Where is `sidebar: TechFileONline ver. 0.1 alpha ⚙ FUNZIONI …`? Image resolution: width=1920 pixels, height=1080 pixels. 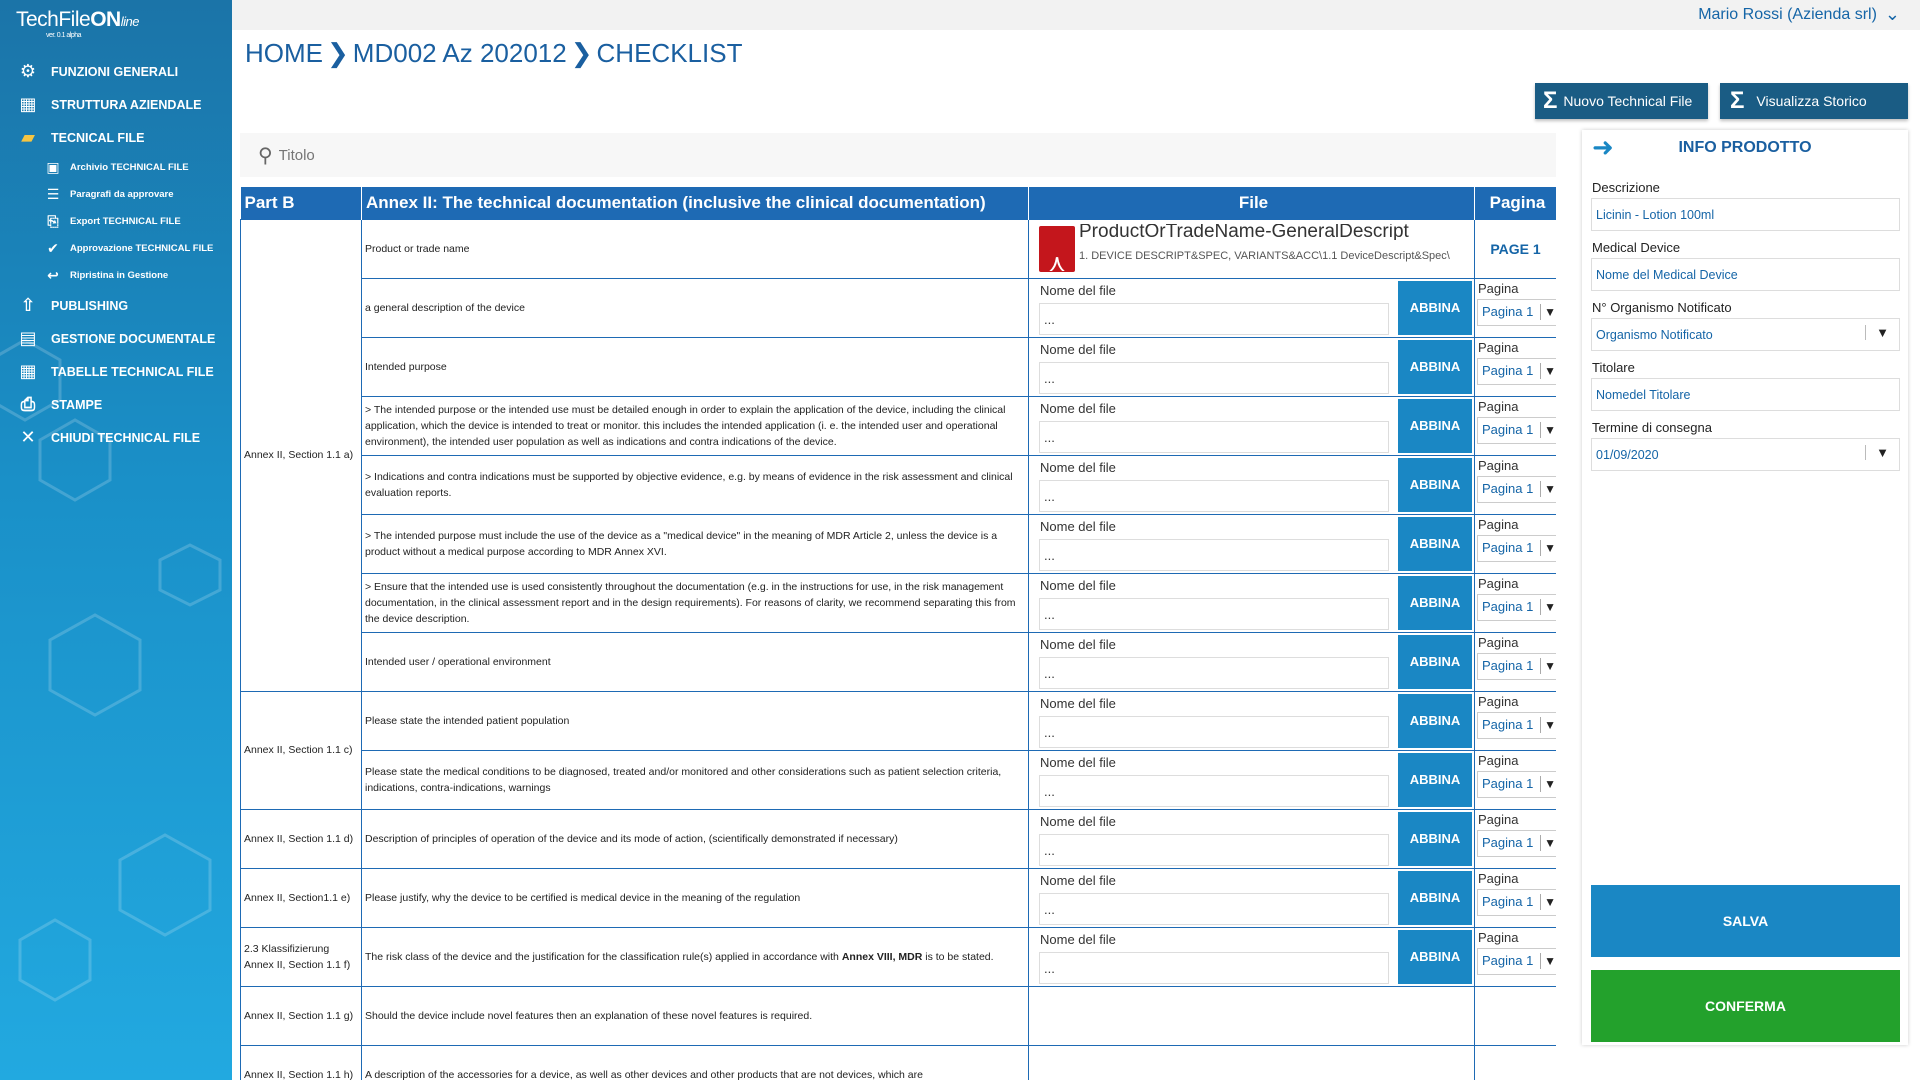
sidebar: TechFileONline ver. 0.1 alpha ⚙ FUNZIONI … is located at coordinates (116, 540).